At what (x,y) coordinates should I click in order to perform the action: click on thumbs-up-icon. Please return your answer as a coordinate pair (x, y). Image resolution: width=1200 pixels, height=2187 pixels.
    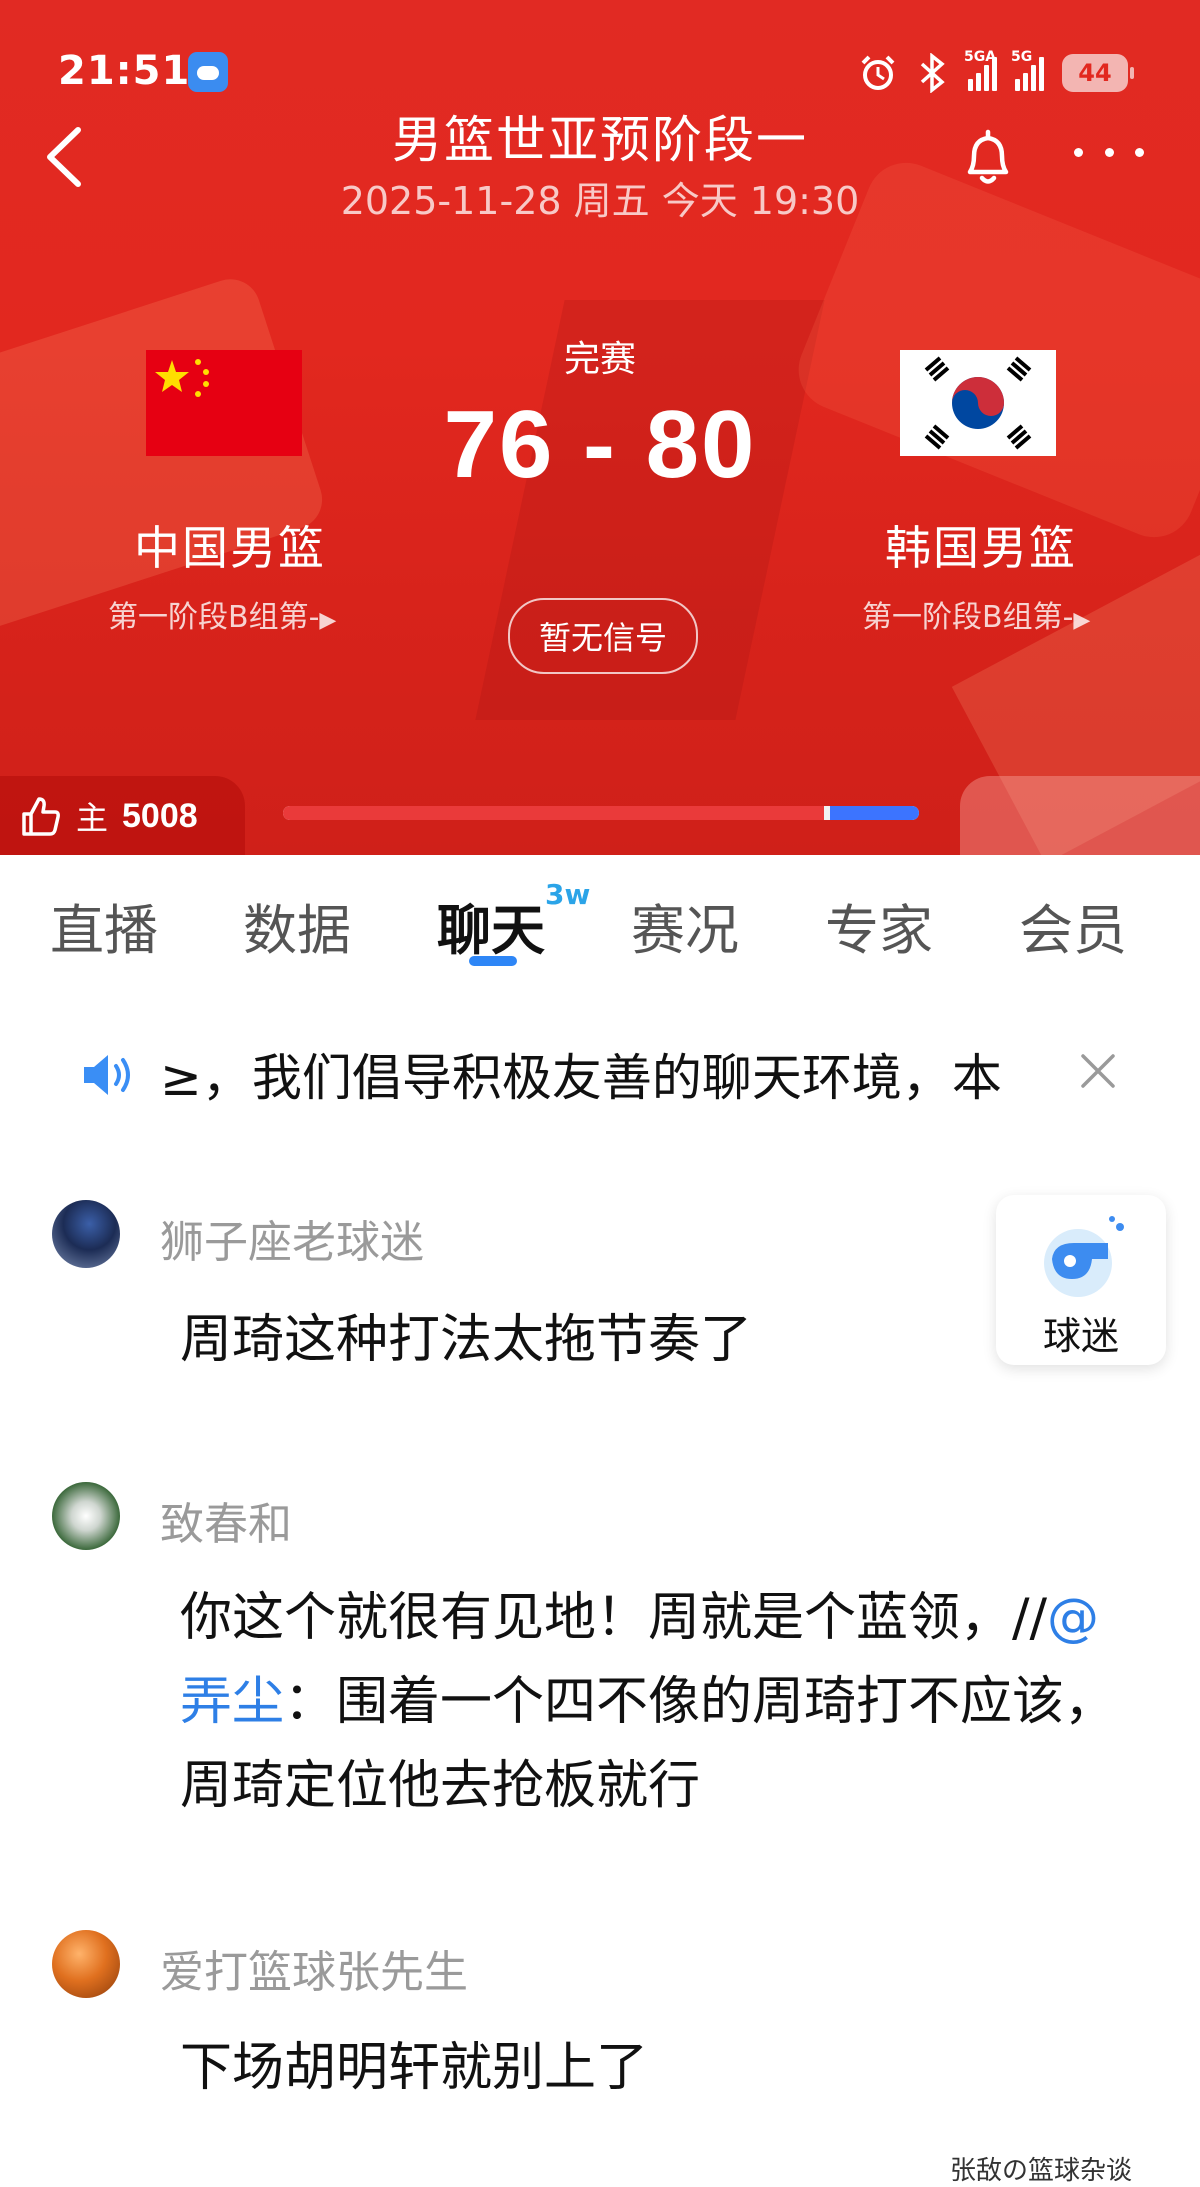
    Looking at the image, I should click on (41, 816).